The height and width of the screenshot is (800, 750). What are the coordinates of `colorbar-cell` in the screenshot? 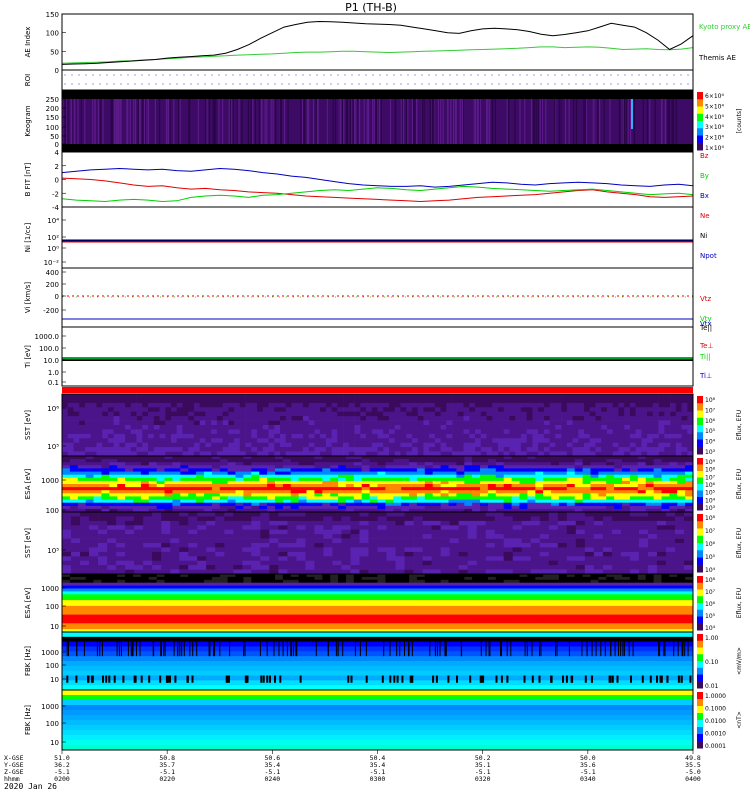 It's located at (700, 500).